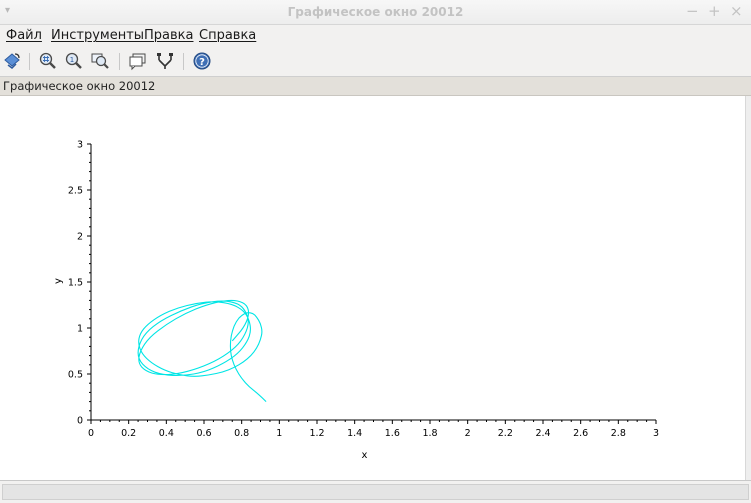 Image resolution: width=751 pixels, height=503 pixels. Describe the element at coordinates (80, 145) in the screenshot. I see `y-tick-label: 3` at that location.